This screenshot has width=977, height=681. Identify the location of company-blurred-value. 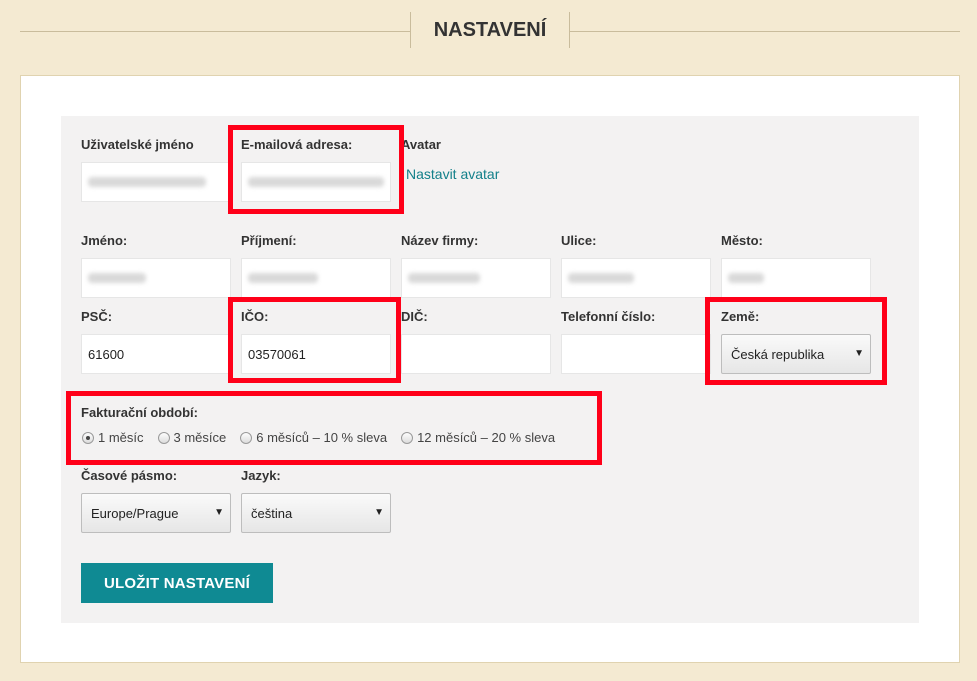
(444, 278).